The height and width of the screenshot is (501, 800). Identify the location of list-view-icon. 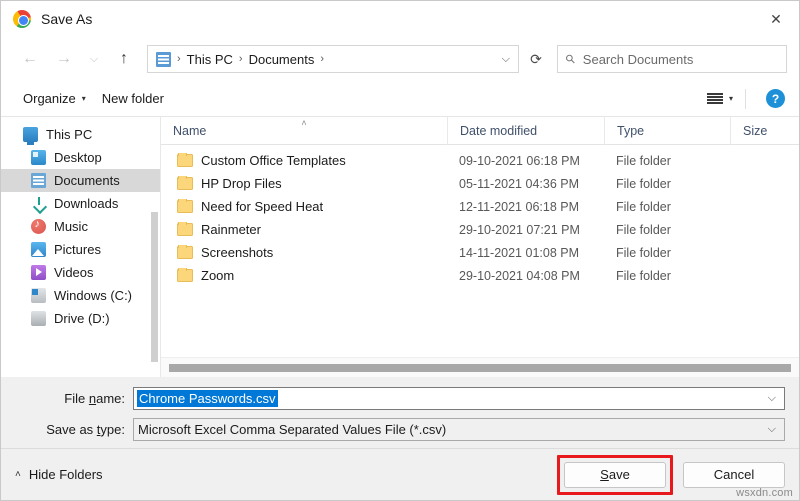
(714, 98).